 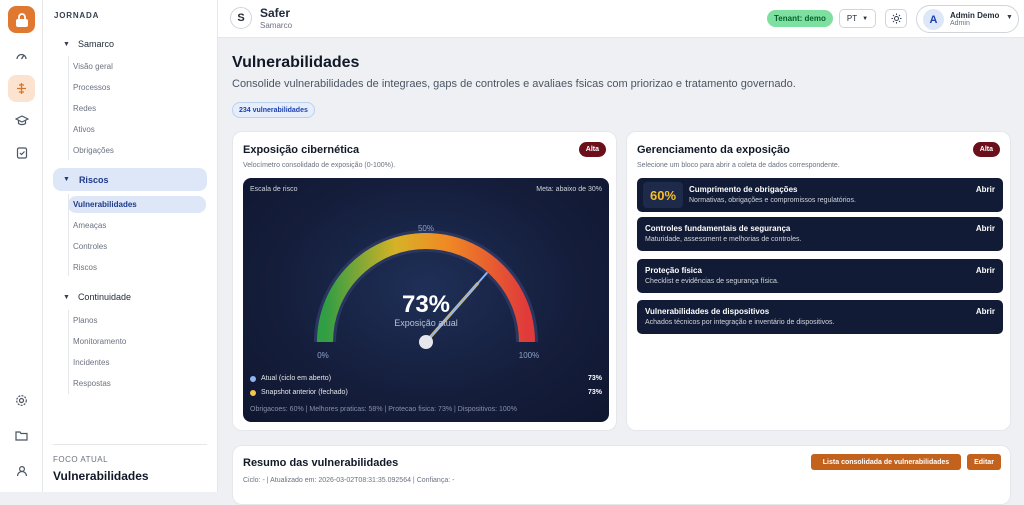 What do you see at coordinates (986, 149) in the screenshot?
I see `management-level-badge: Alta` at bounding box center [986, 149].